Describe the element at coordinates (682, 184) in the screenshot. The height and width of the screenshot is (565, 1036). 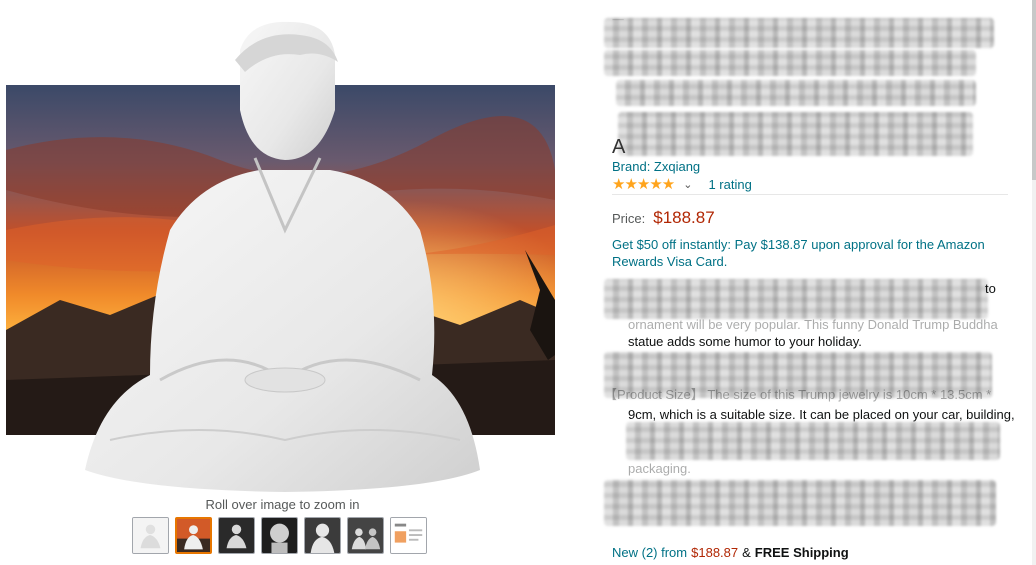
I see `rating-row: ★★★★★ ⌄ 1 rating` at that location.